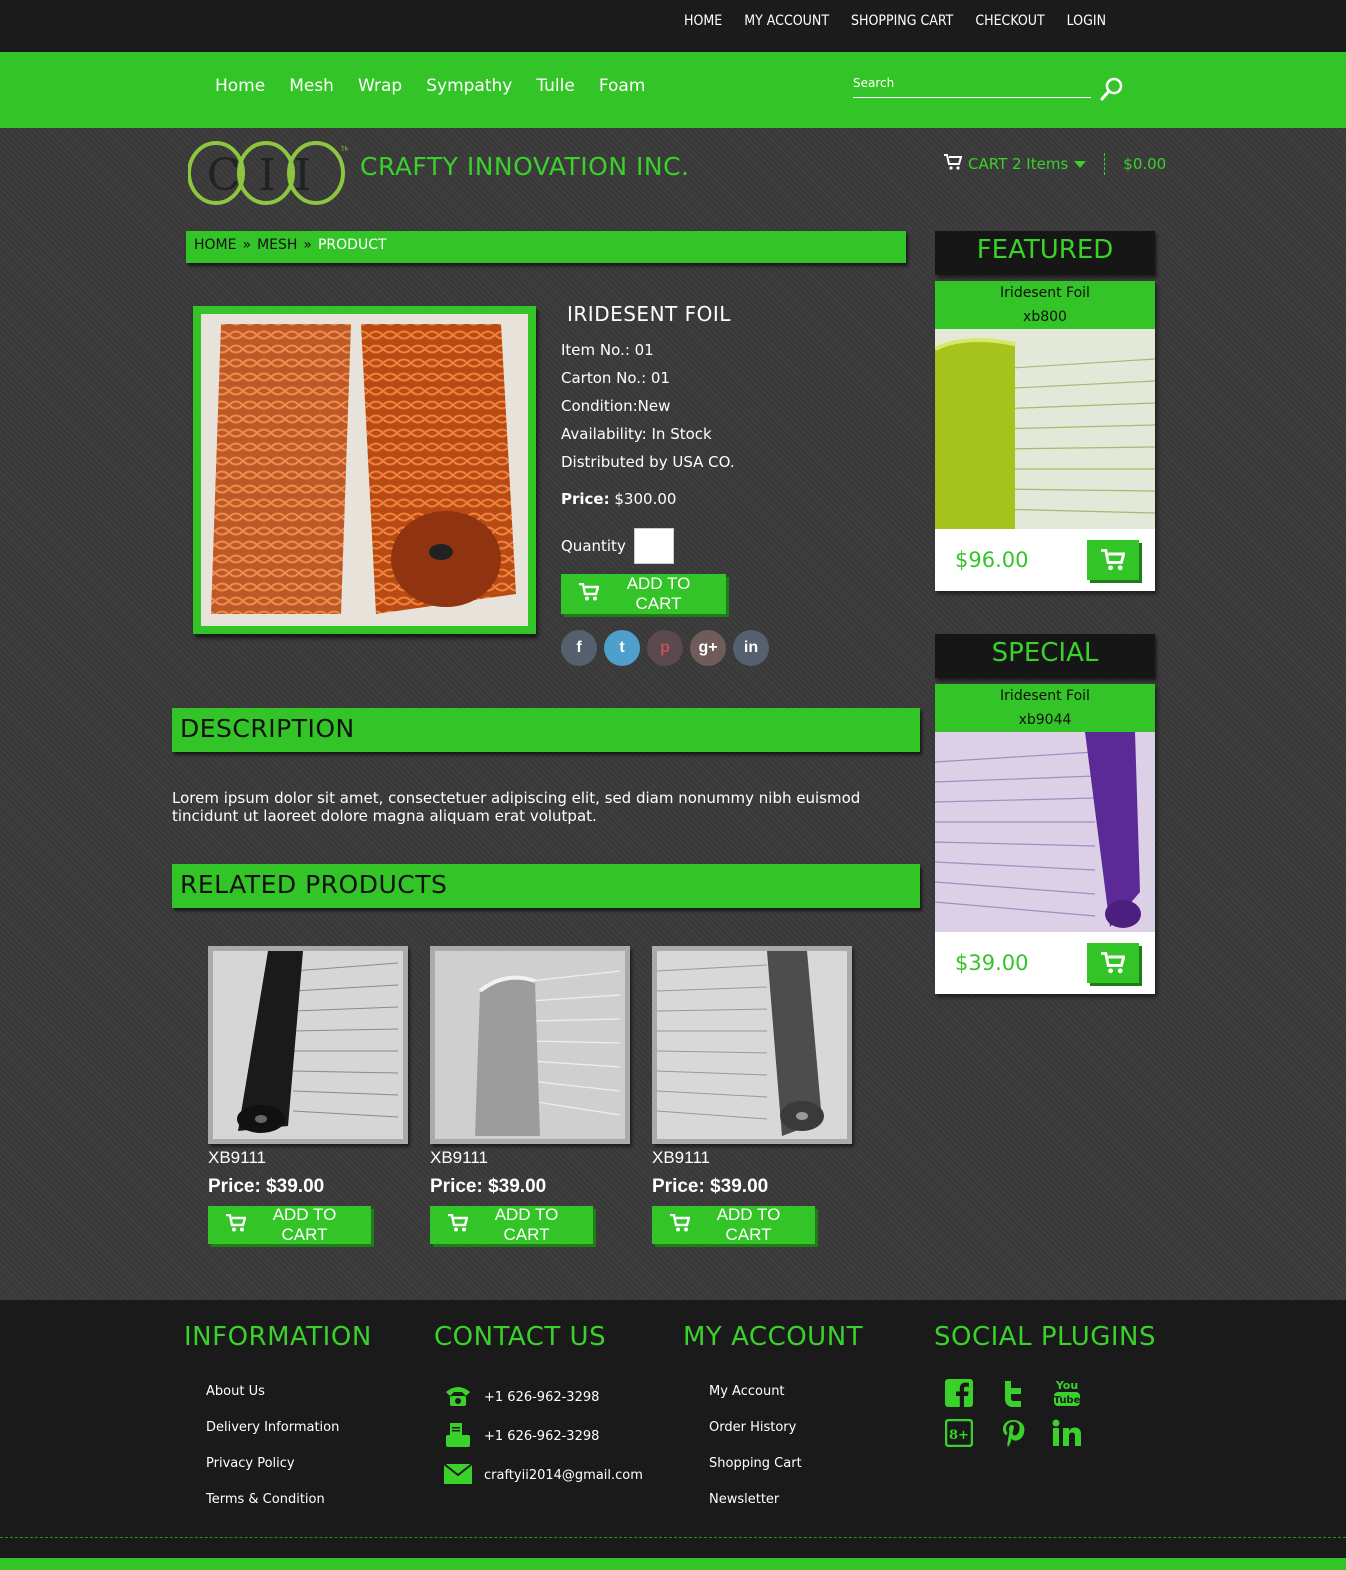 The height and width of the screenshot is (1570, 1346). What do you see at coordinates (607, 350) in the screenshot?
I see `product-item-no: Item No.: 01` at bounding box center [607, 350].